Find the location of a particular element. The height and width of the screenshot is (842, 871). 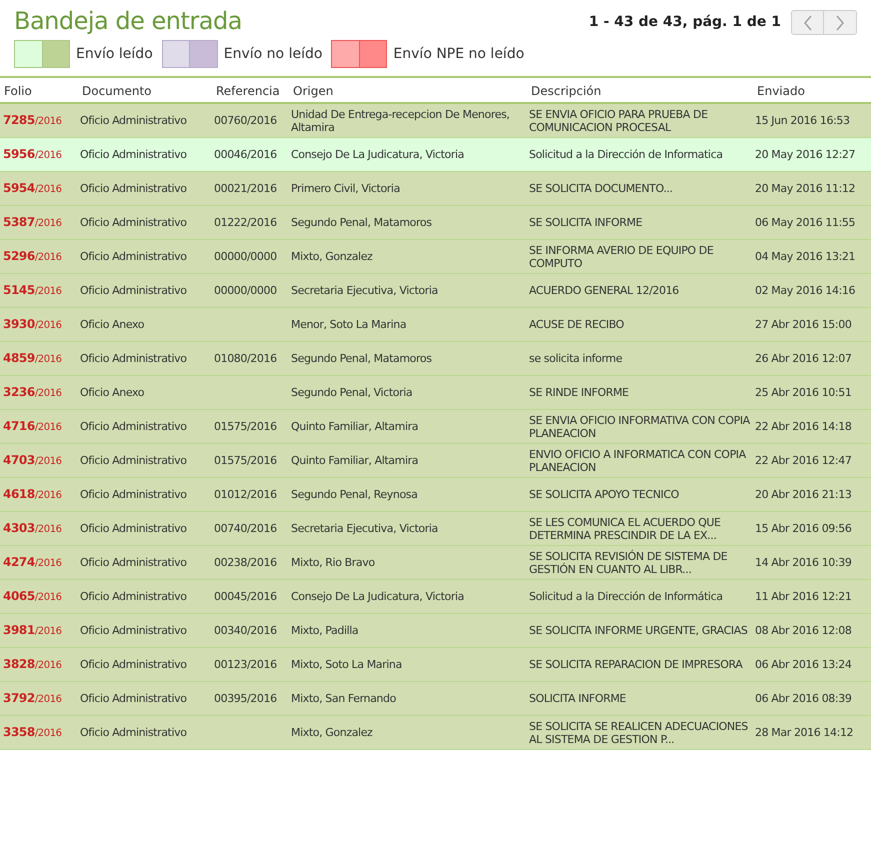

table-row: 4716/2016 Oficio Administrativo 01575/2016 Quinto Familiar, Altamira SE ENVIA OFICIO INFORMATIVA CON COPIA PLANEACION 22 Abr 2016 14:18 is located at coordinates (435, 427).